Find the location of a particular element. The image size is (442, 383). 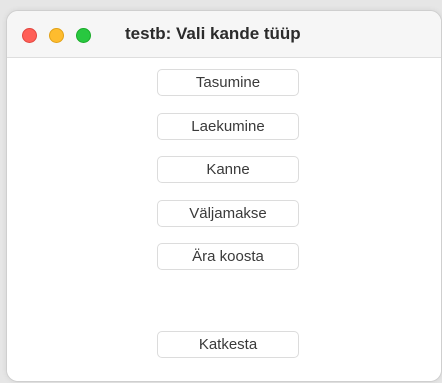

title-bar: testb: Vali kande tüüp is located at coordinates (224, 34).